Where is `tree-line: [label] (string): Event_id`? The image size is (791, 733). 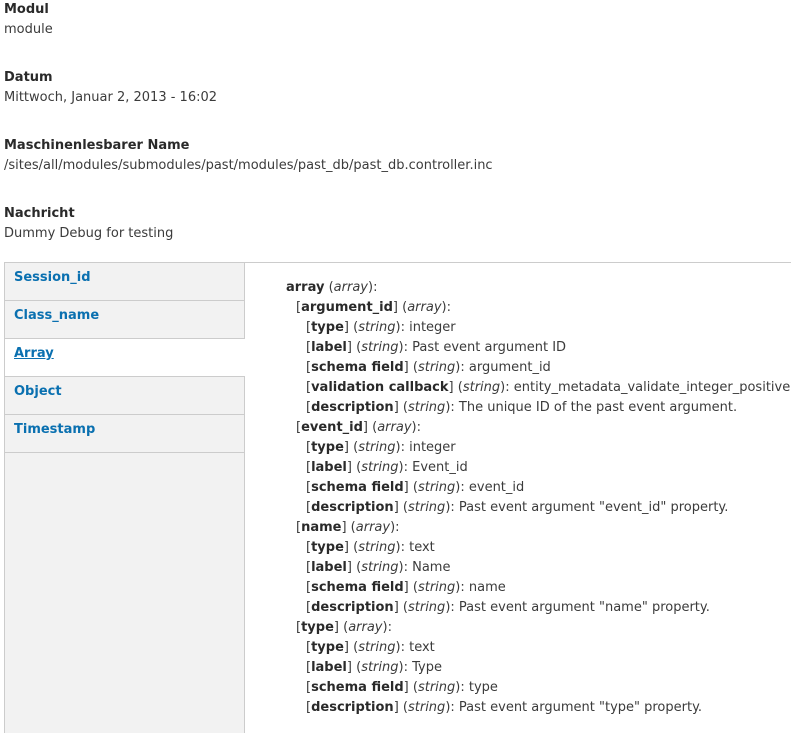 tree-line: [label] (string): Event_id is located at coordinates (387, 467).